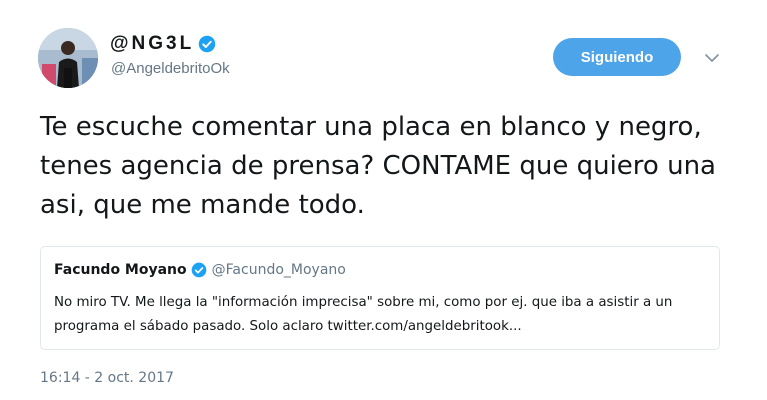 The height and width of the screenshot is (400, 767). What do you see at coordinates (120, 270) in the screenshot?
I see `quoted-author-name: Facundo Moyano` at bounding box center [120, 270].